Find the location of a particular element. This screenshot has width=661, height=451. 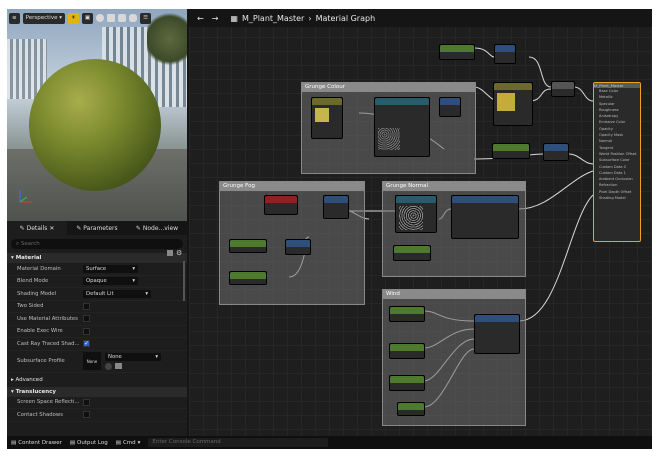

property-label: Use Material Attributes is located at coordinates (47, 318).